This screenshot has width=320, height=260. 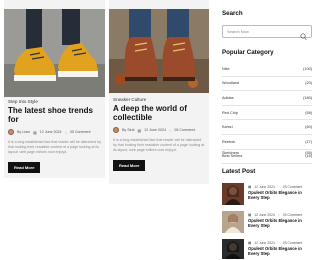 I want to click on category-name: Woodland, so click(x=230, y=83).